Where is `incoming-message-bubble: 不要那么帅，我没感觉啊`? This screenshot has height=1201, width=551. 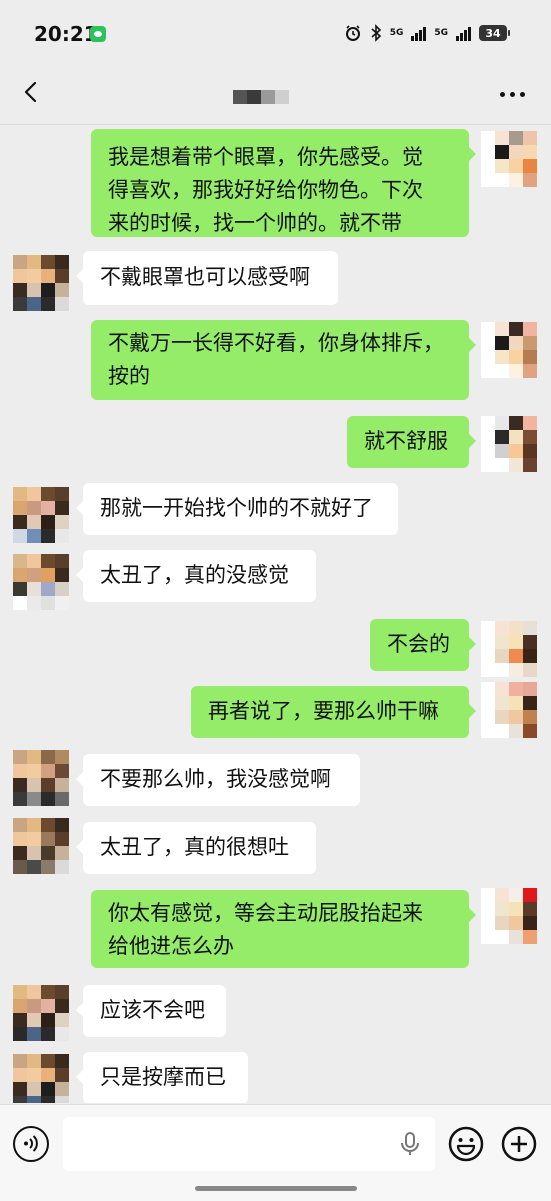
incoming-message-bubble: 不要那么帅，我没感觉啊 is located at coordinates (218, 780).